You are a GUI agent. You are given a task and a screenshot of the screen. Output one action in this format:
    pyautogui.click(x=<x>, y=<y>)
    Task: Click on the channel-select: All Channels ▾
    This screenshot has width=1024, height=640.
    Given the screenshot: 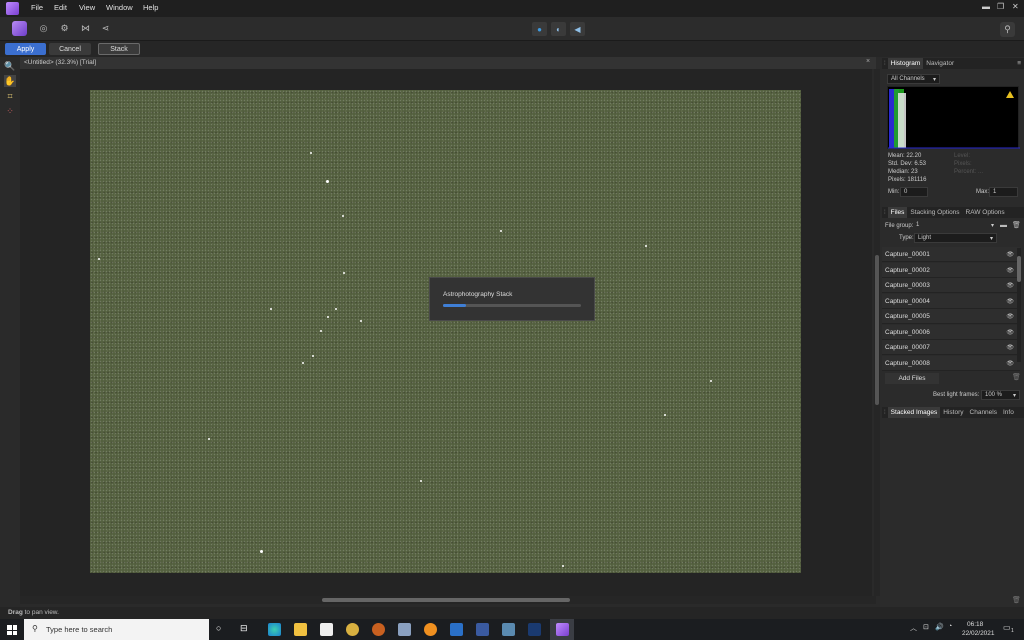 What is the action you would take?
    pyautogui.click(x=913, y=79)
    